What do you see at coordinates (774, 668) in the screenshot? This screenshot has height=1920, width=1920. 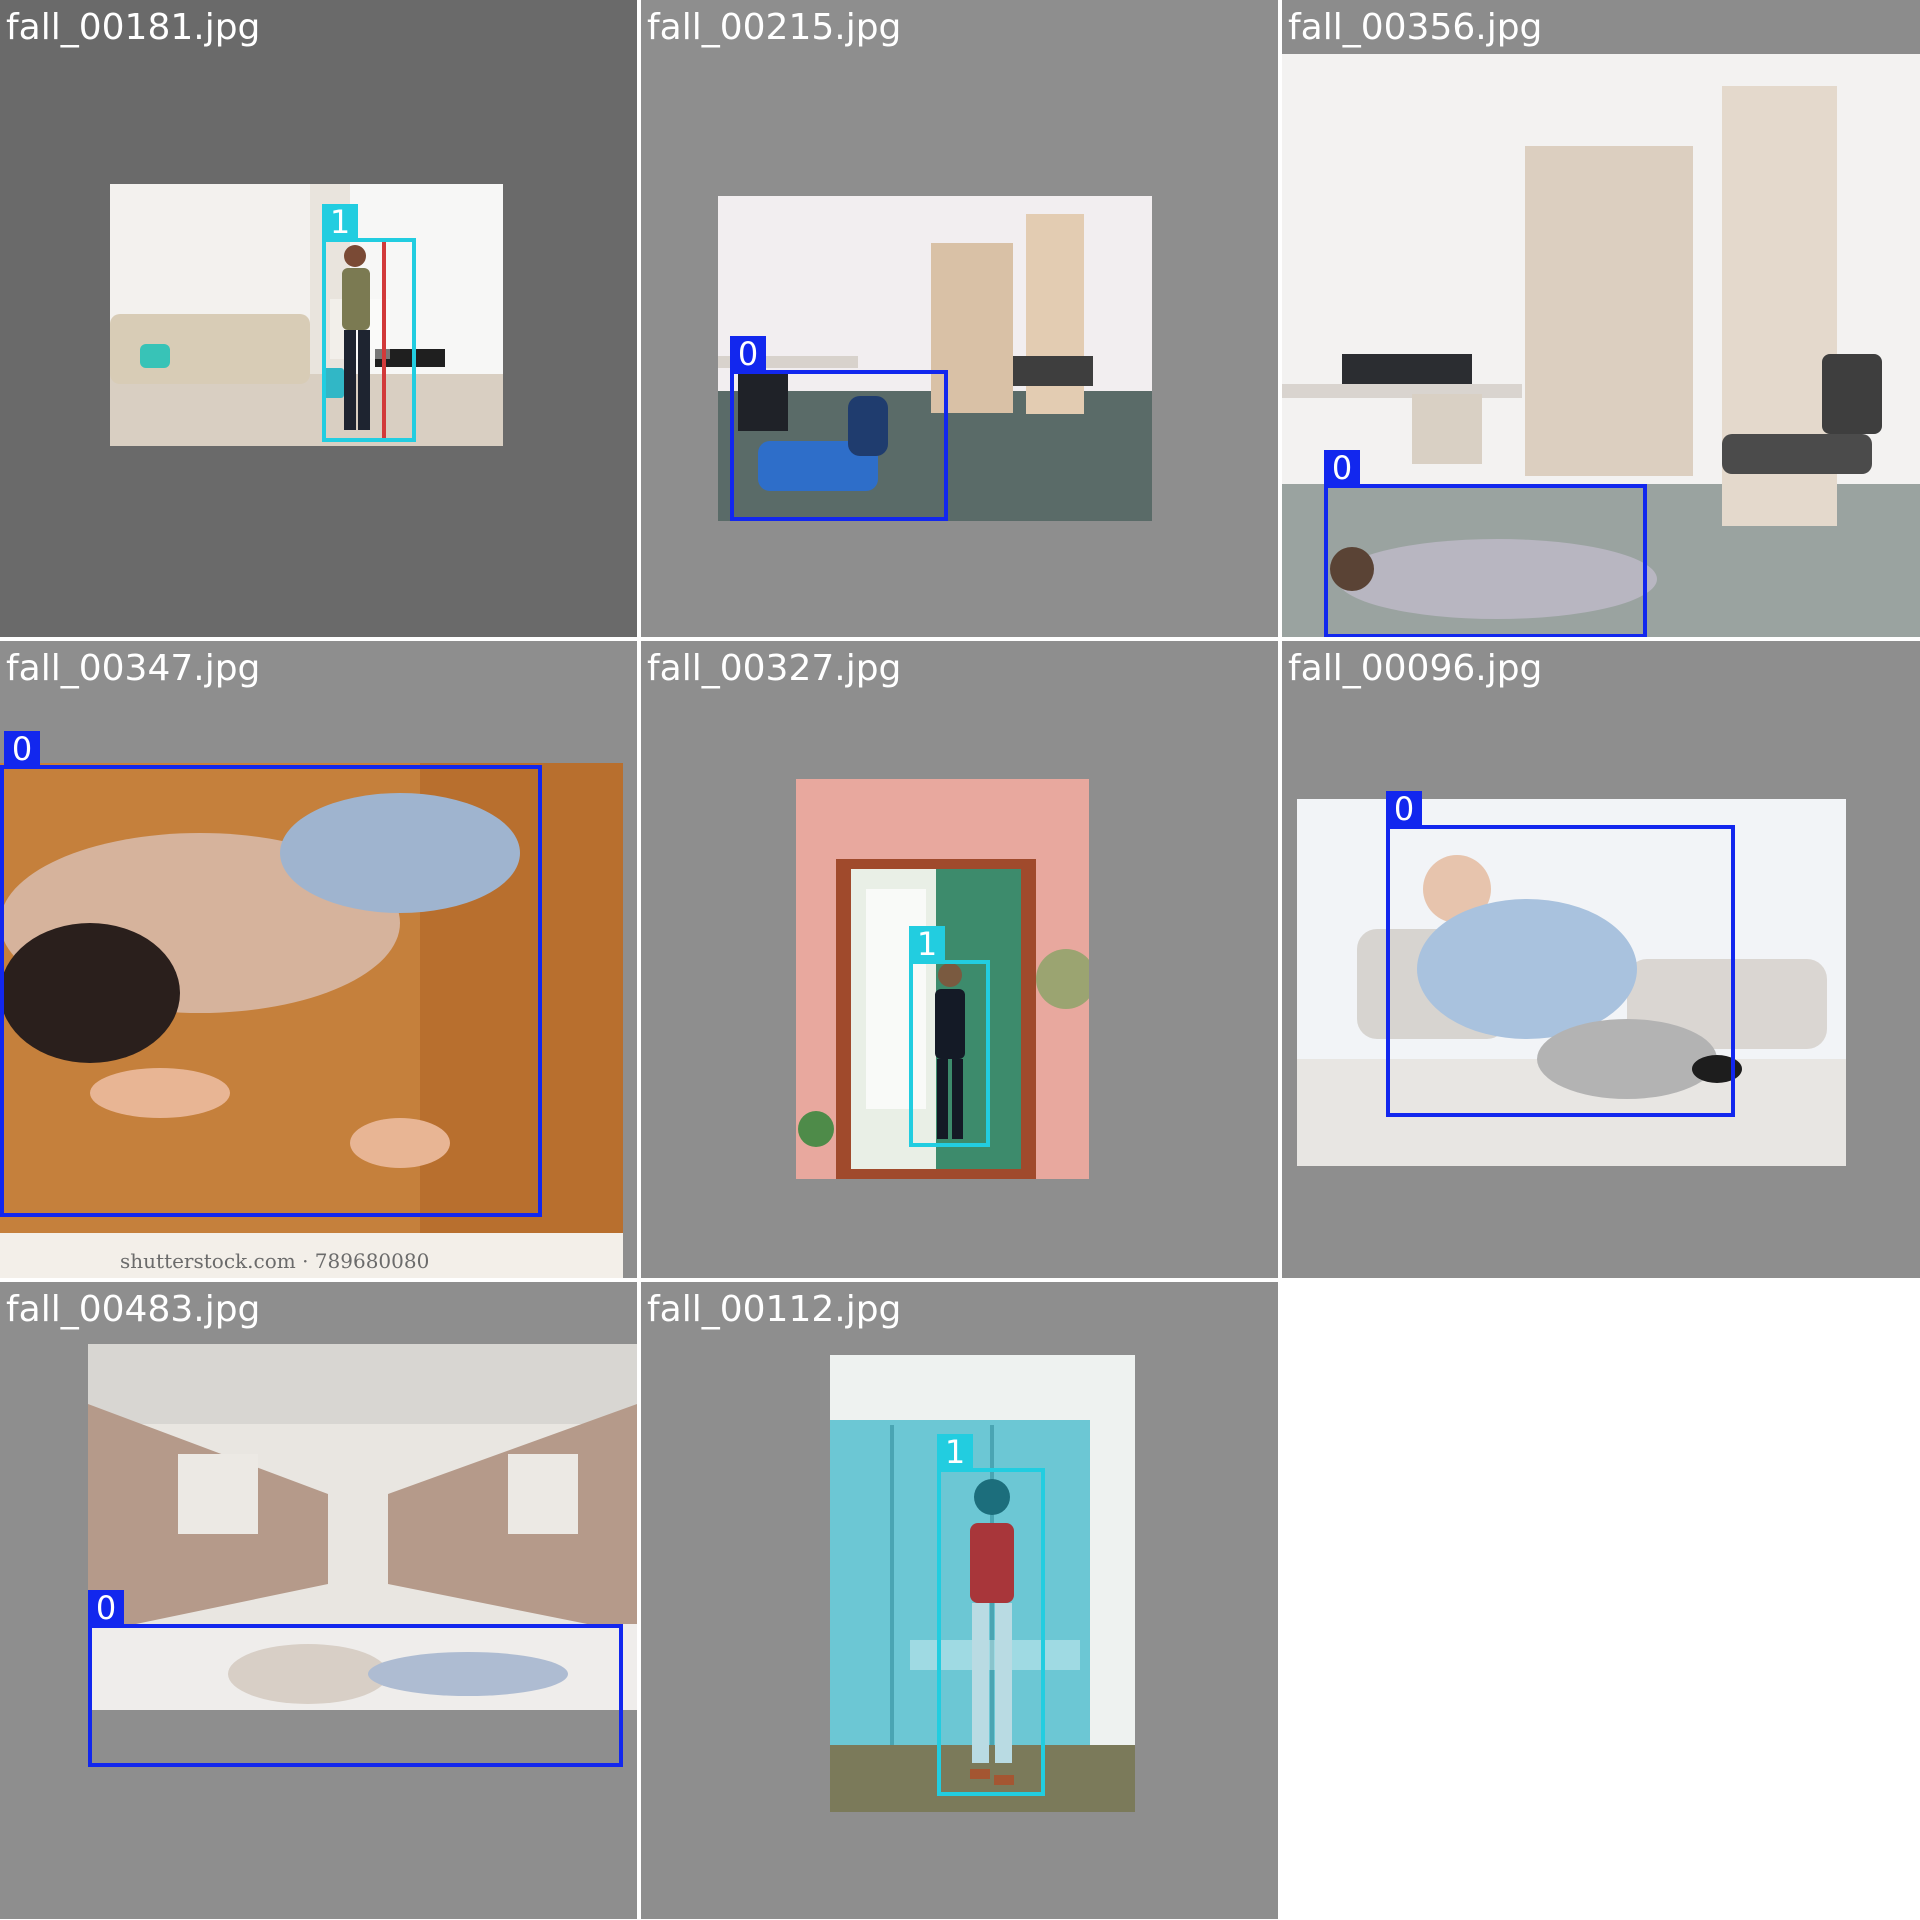 I see `tile-filename: fall_00327.jpg` at bounding box center [774, 668].